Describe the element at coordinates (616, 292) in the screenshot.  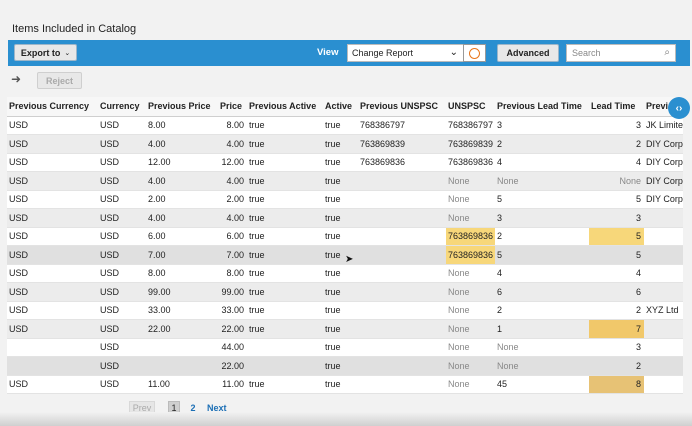
I see `cell-lead-time: 6` at that location.